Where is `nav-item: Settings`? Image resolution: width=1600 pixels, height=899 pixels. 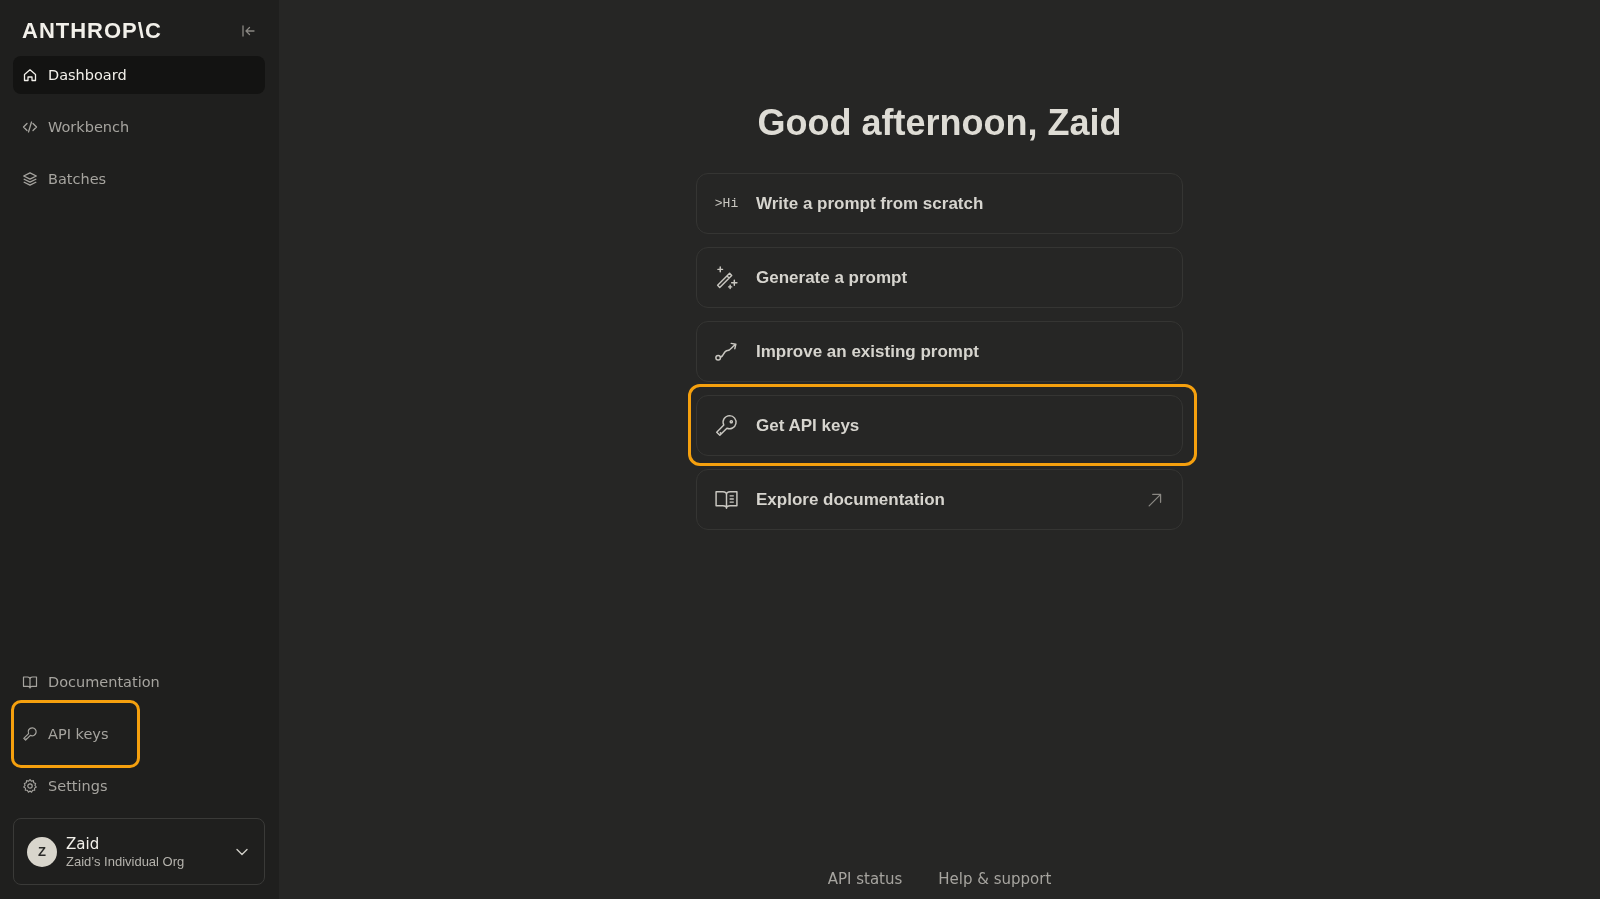 nav-item: Settings is located at coordinates (139, 786).